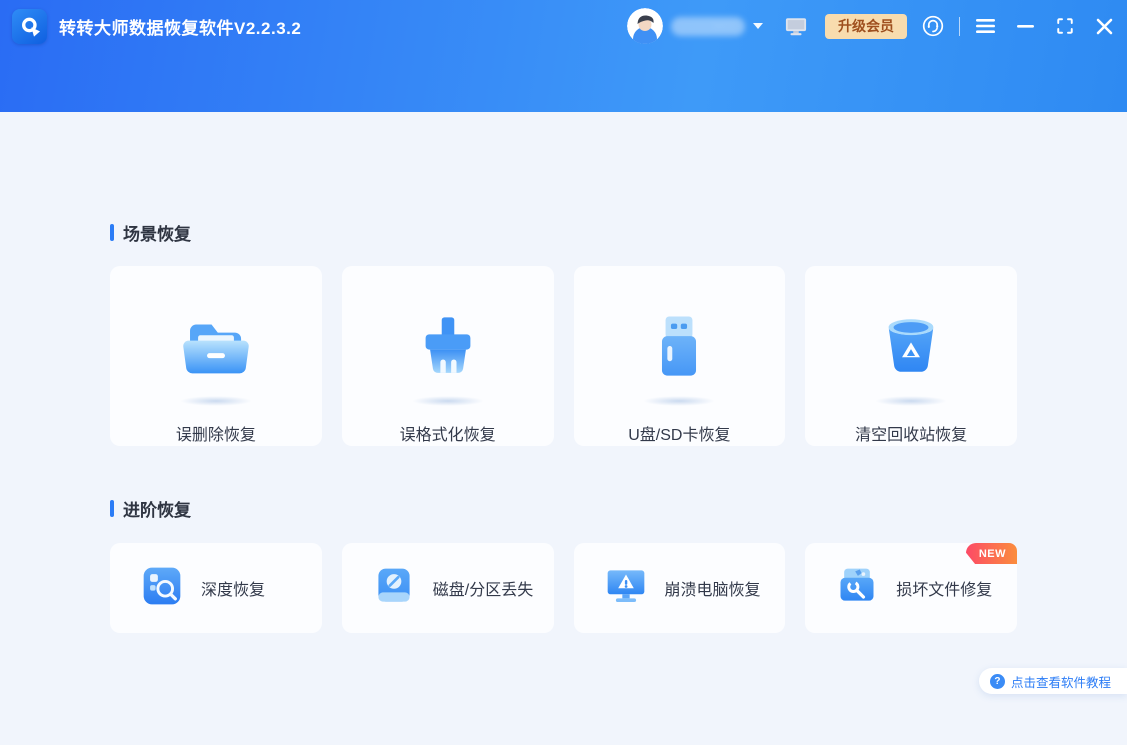 This screenshot has width=1127, height=745. What do you see at coordinates (959, 26) in the screenshot?
I see `titlebar-divider` at bounding box center [959, 26].